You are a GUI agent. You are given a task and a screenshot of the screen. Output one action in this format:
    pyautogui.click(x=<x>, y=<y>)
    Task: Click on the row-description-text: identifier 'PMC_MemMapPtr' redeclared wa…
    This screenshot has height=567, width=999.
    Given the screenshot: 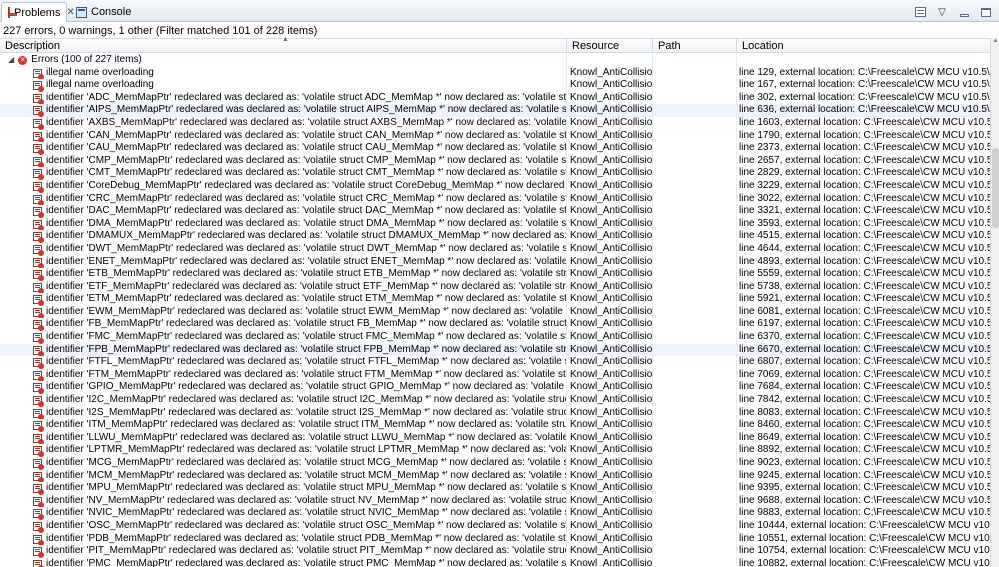 What is the action you would take?
    pyautogui.click(x=306, y=562)
    